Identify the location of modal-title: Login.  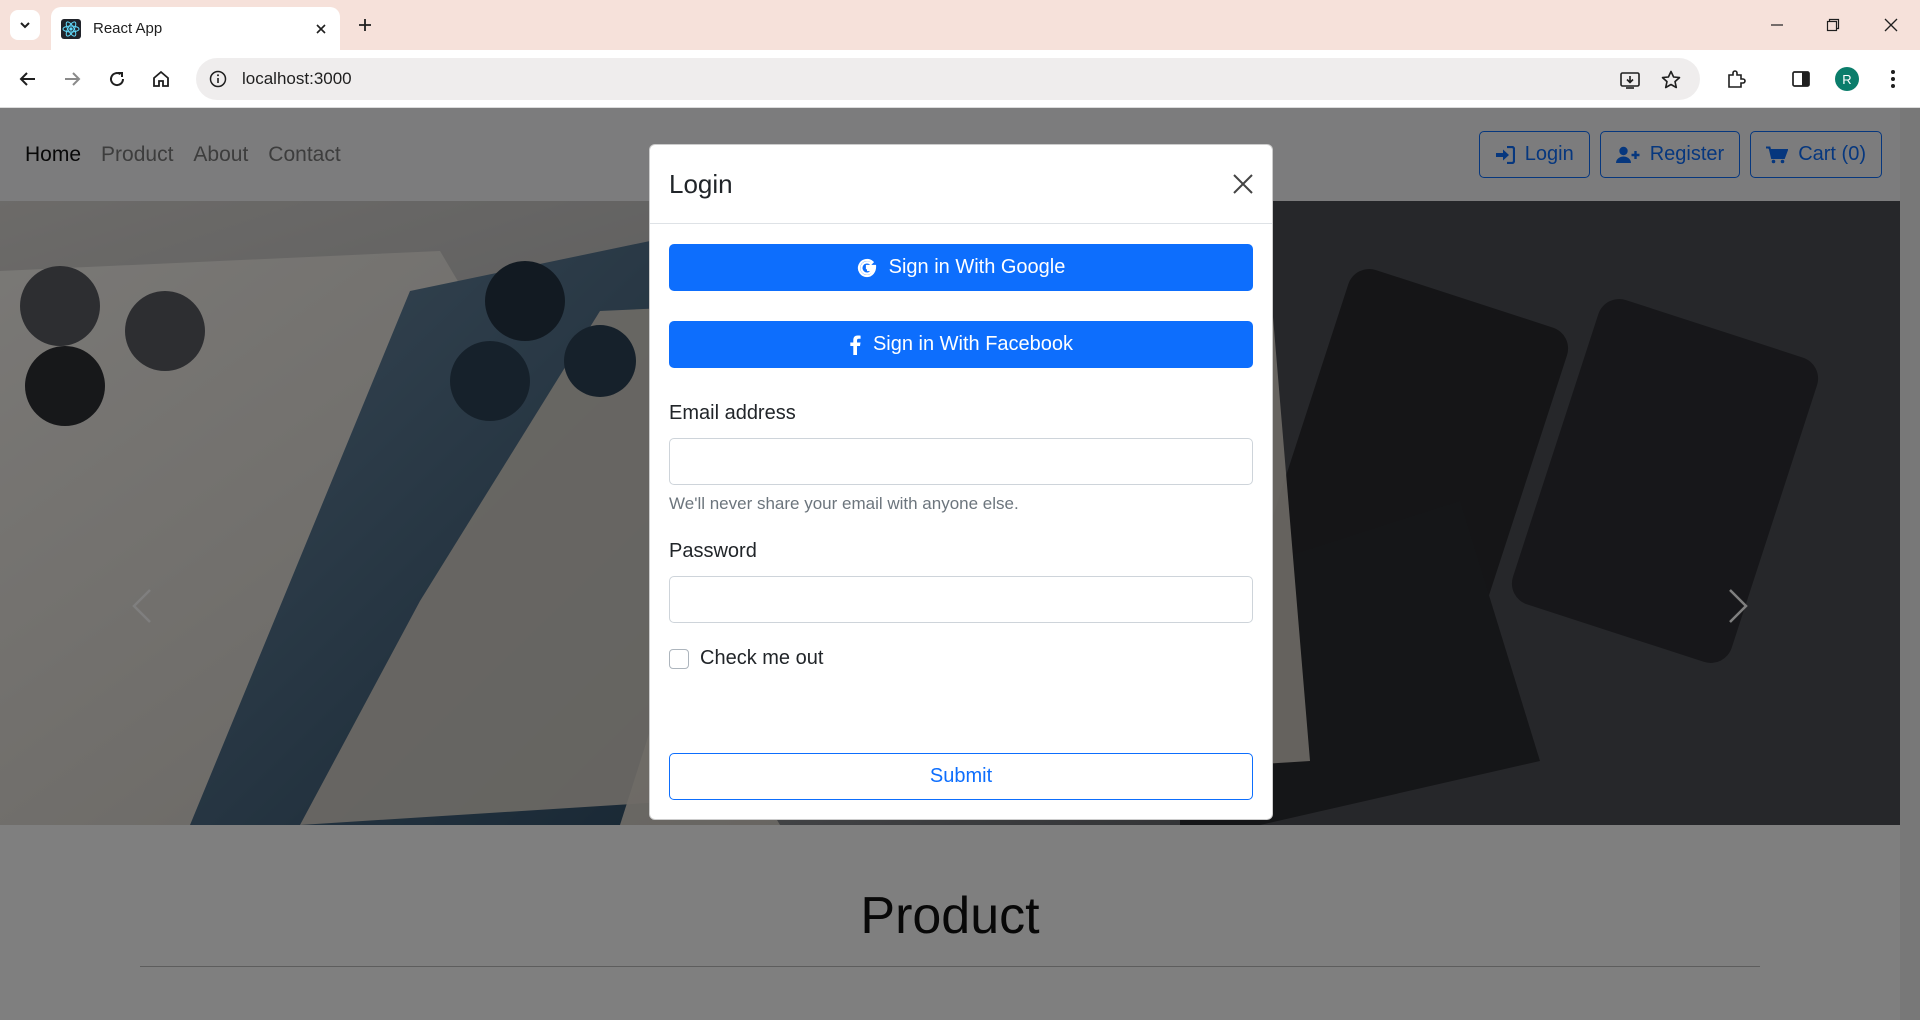
(701, 184).